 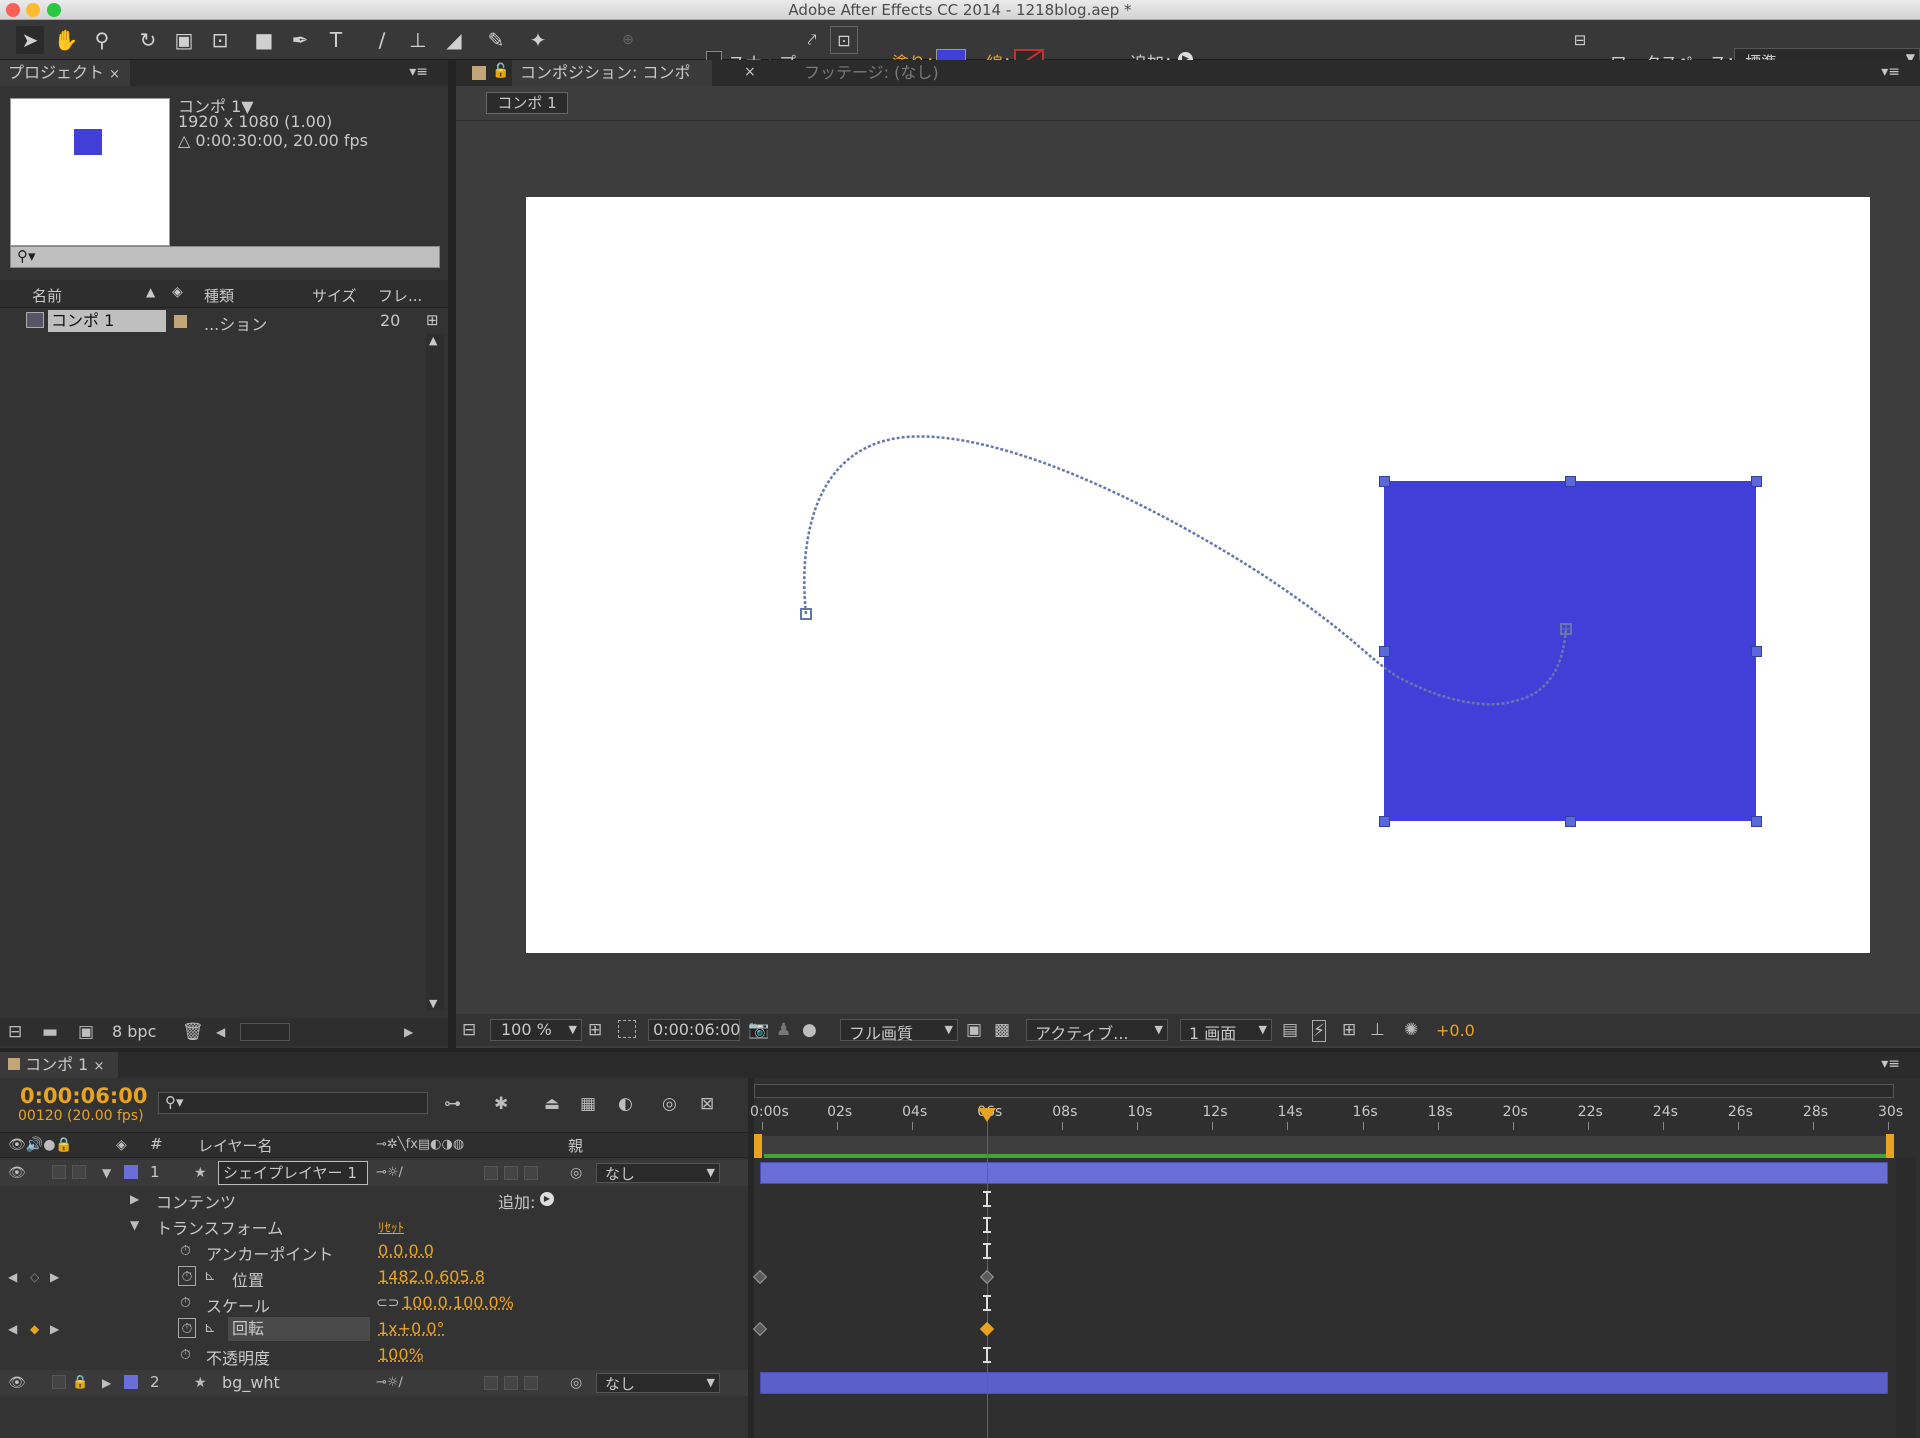 What do you see at coordinates (148, 40) in the screenshot?
I see `rotation-tool-icon: ↻` at bounding box center [148, 40].